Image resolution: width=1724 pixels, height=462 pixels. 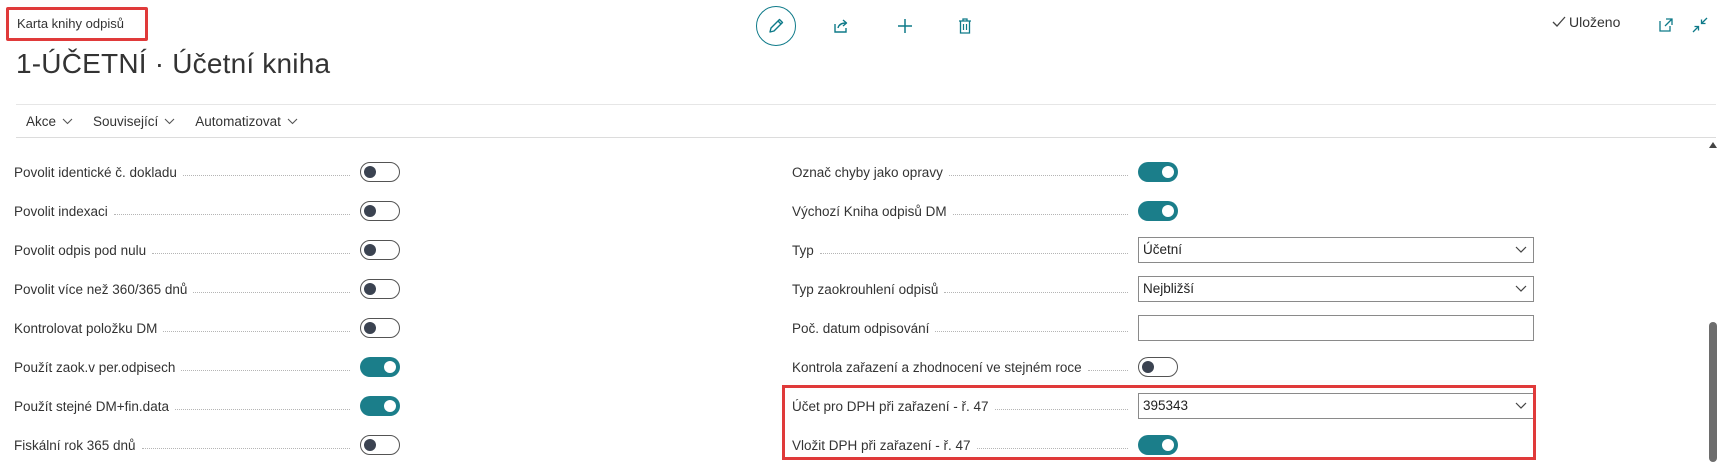 I want to click on collapse-button, so click(x=1700, y=25).